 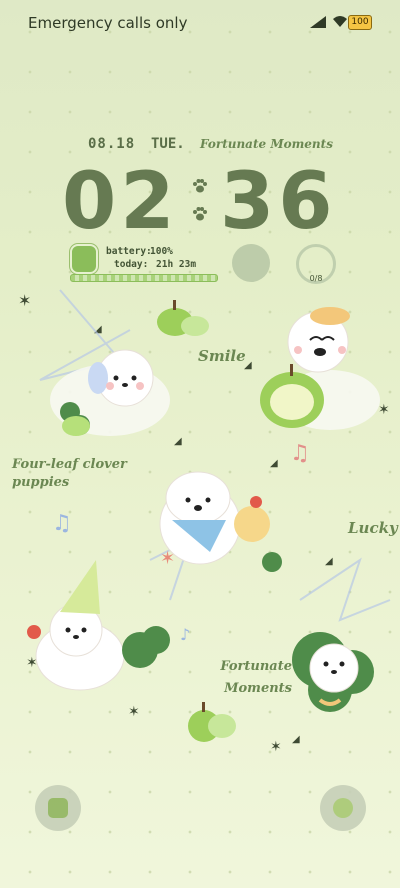 What do you see at coordinates (112, 144) in the screenshot?
I see `date: 08.18` at bounding box center [112, 144].